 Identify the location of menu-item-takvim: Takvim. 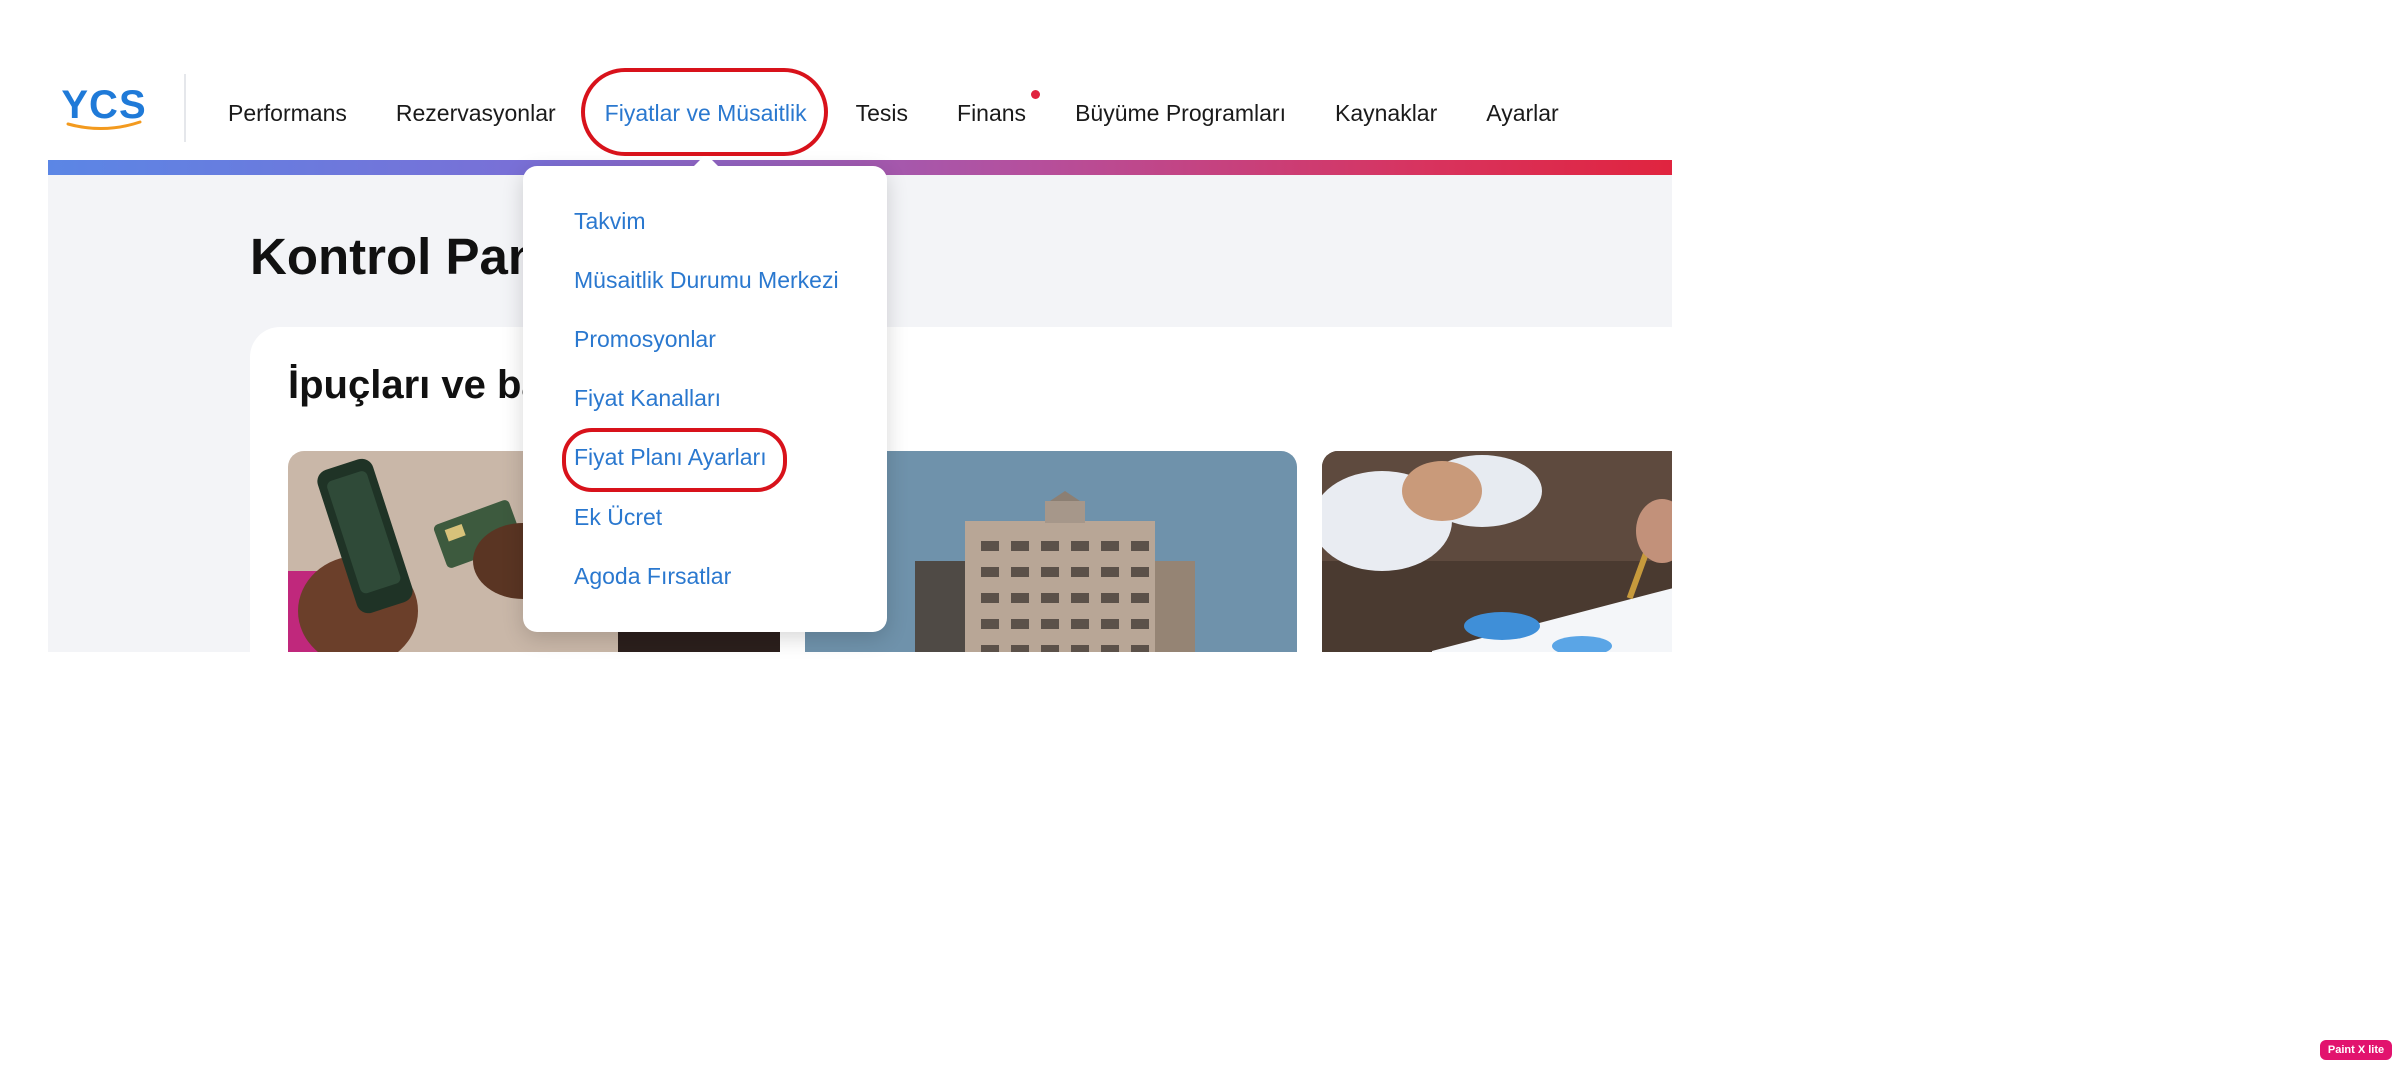
(610, 221).